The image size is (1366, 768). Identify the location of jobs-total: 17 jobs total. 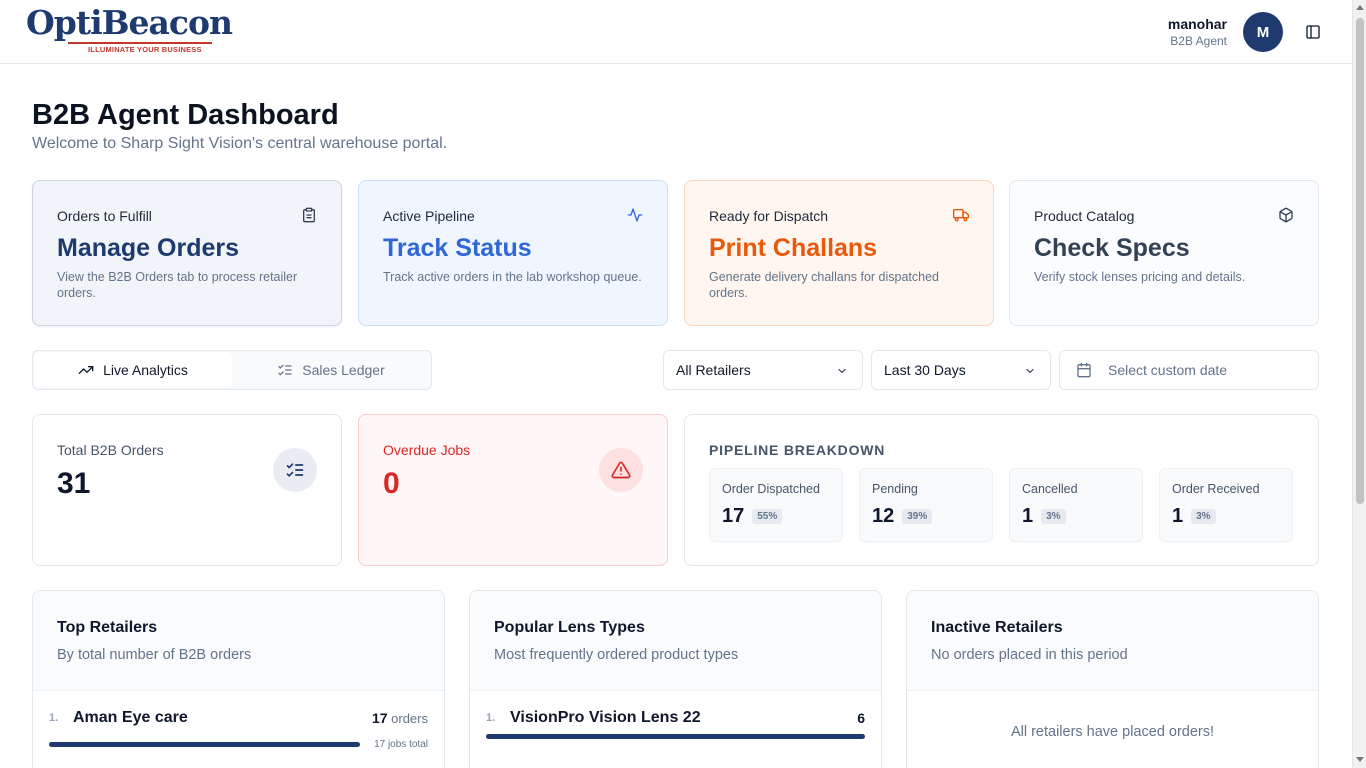
(401, 744).